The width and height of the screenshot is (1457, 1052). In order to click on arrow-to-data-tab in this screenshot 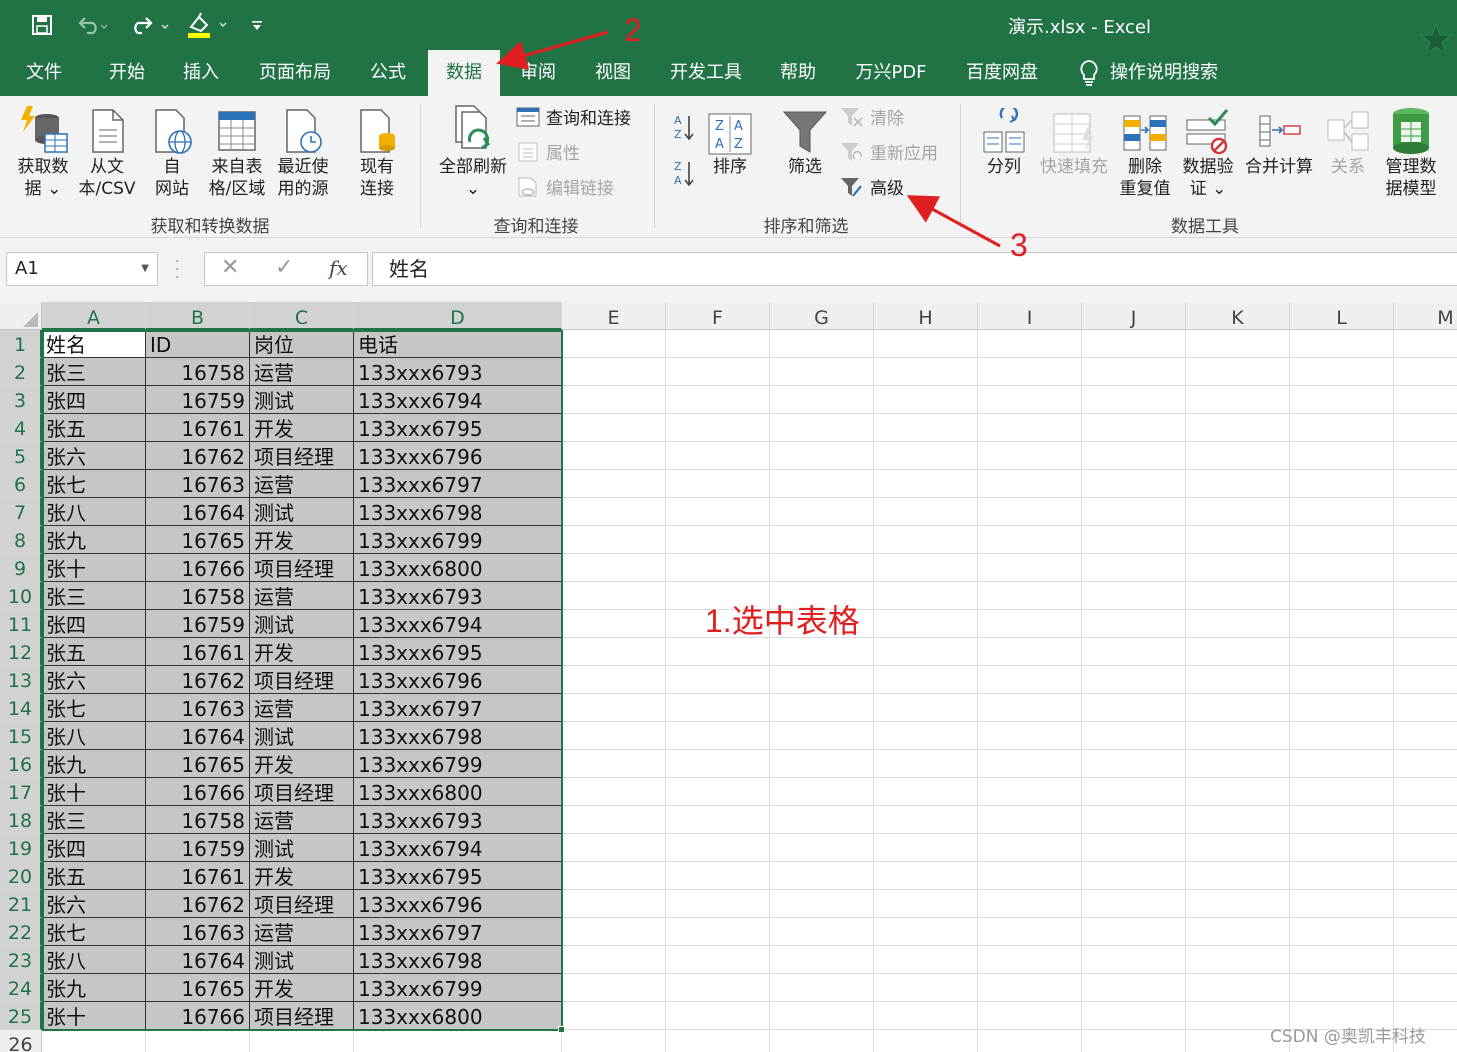, I will do `click(552, 50)`.